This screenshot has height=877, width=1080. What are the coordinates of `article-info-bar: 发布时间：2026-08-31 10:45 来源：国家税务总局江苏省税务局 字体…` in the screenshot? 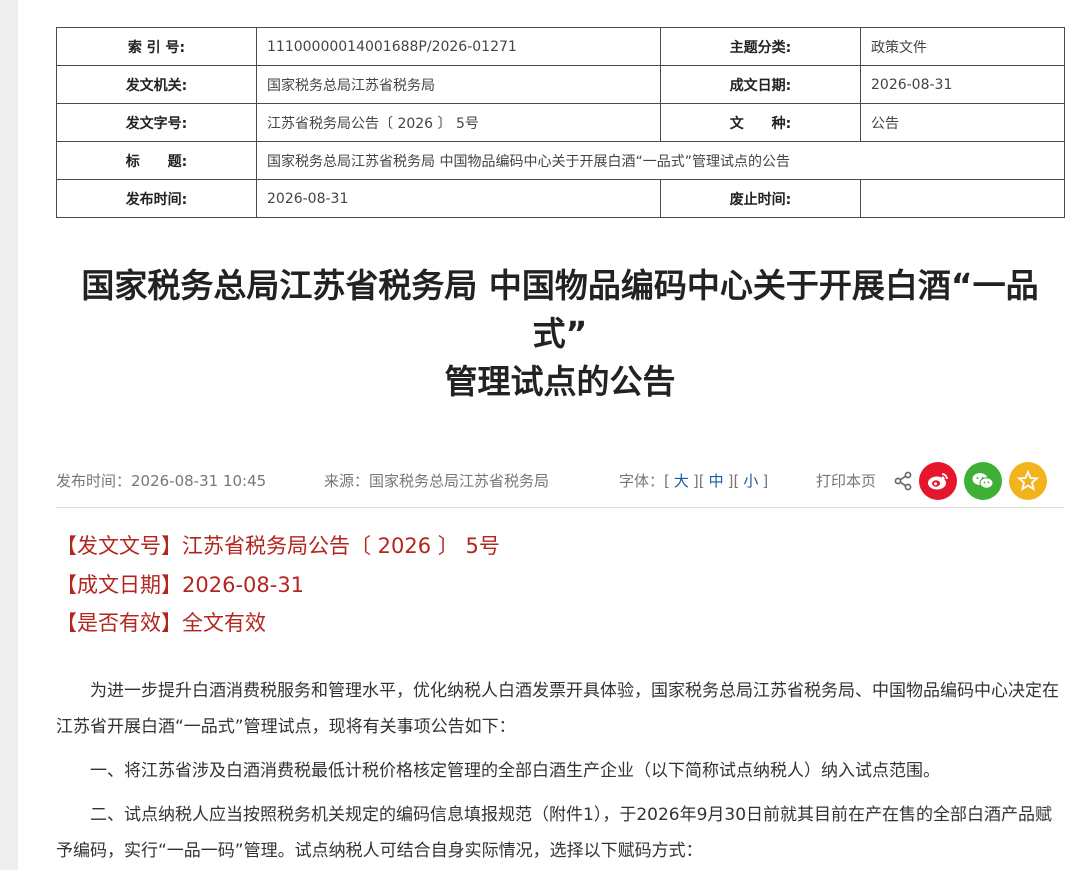 It's located at (560, 481).